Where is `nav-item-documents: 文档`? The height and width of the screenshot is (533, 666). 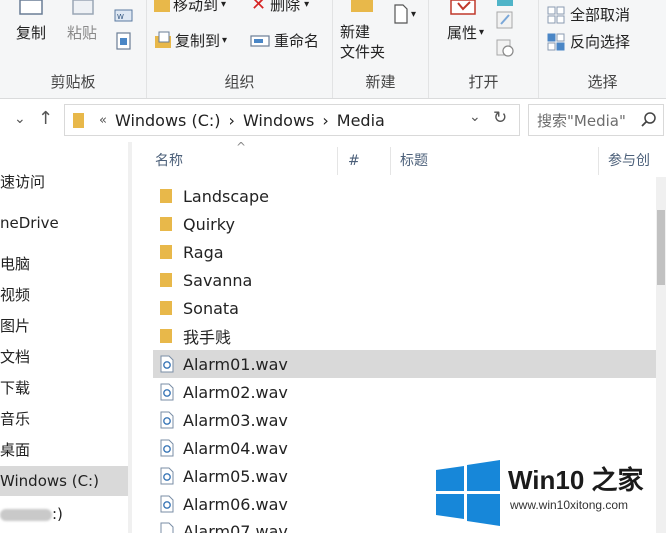
nav-item-documents: 文档 is located at coordinates (64, 357).